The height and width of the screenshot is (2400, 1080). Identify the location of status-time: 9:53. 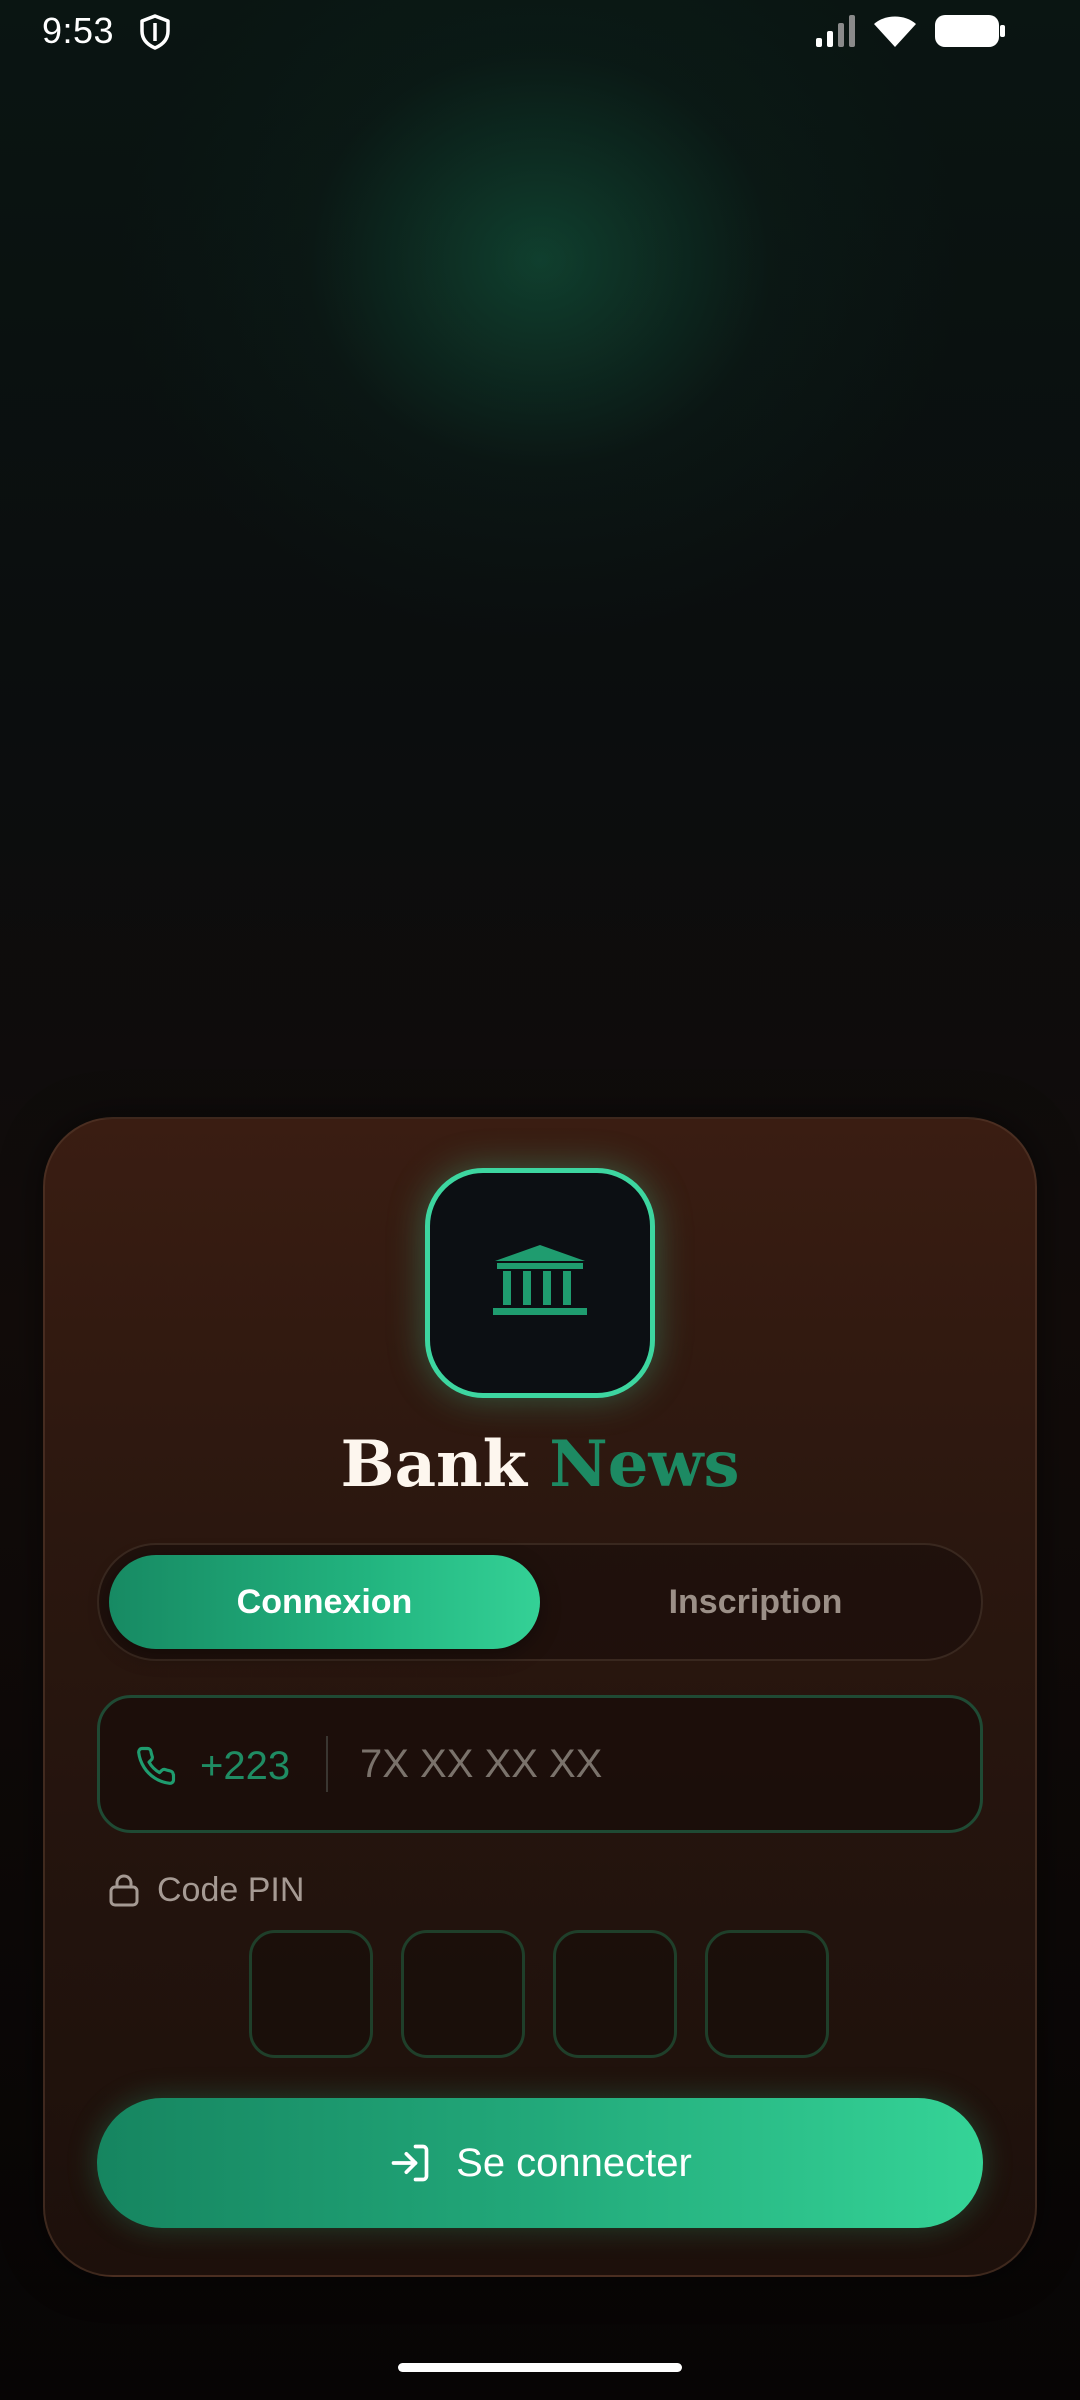
(78, 30).